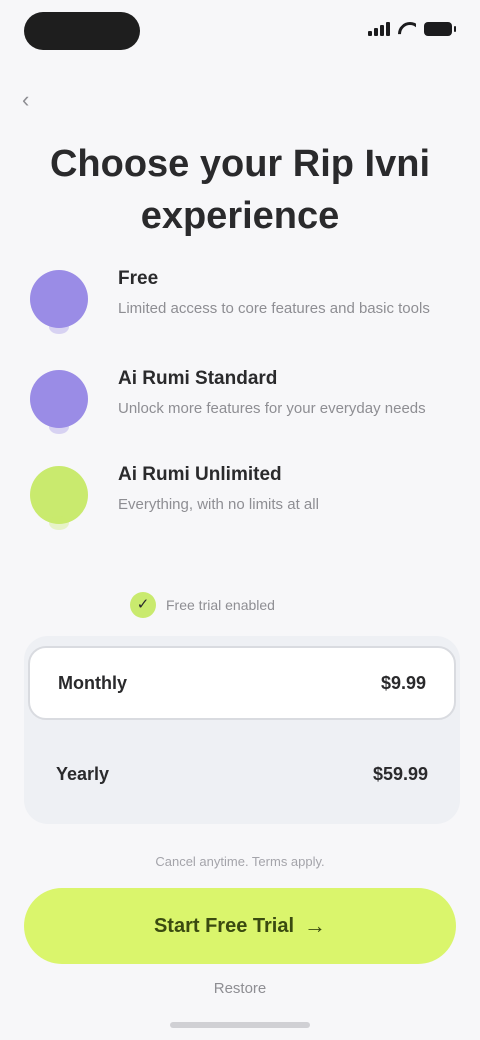  What do you see at coordinates (240, 988) in the screenshot?
I see `restore-link: Restore` at bounding box center [240, 988].